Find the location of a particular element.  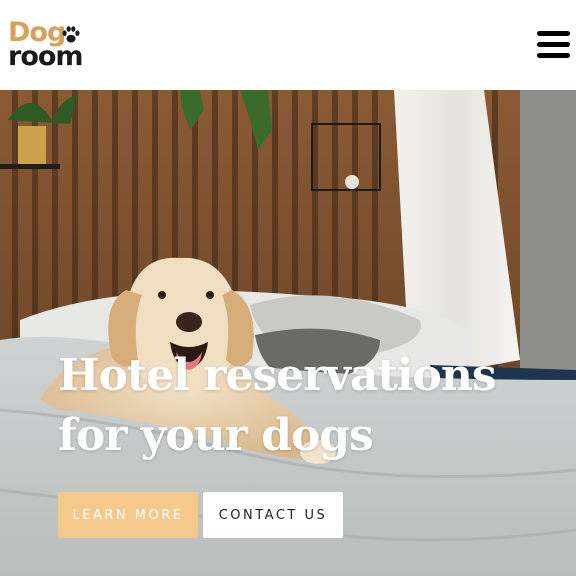

hamburger-menu-icon is located at coordinates (553, 45).